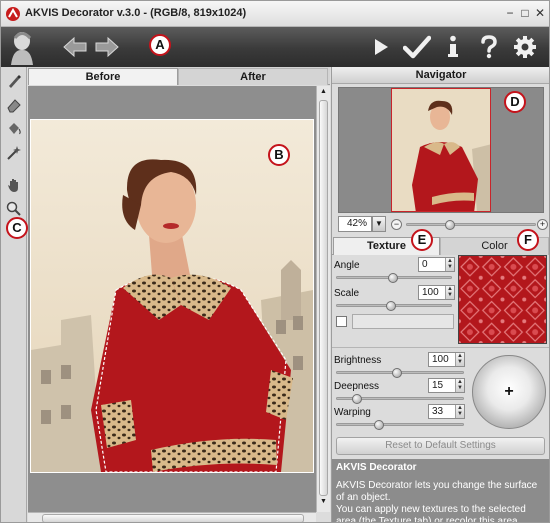 This screenshot has width=550, height=523. Describe the element at coordinates (540, 13) in the screenshot. I see `close-button: ✕` at that location.